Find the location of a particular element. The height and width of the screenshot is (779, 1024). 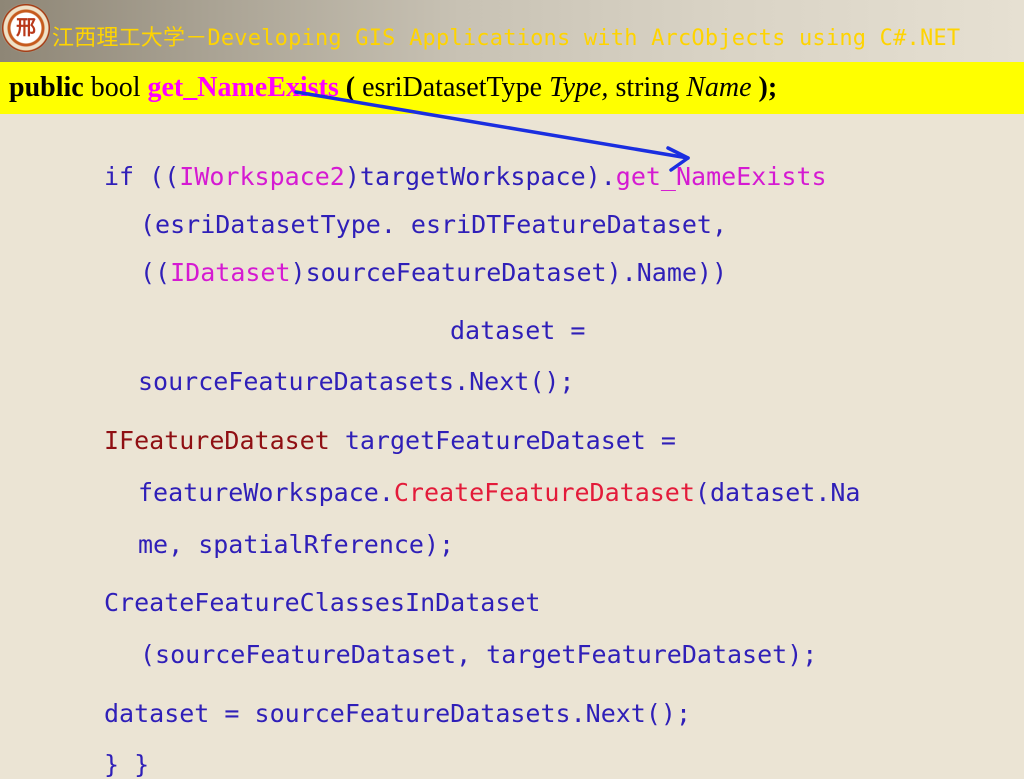

code-line-3: ((IDataset)sourceFeatureDataset).Name)) is located at coordinates (433, 272).